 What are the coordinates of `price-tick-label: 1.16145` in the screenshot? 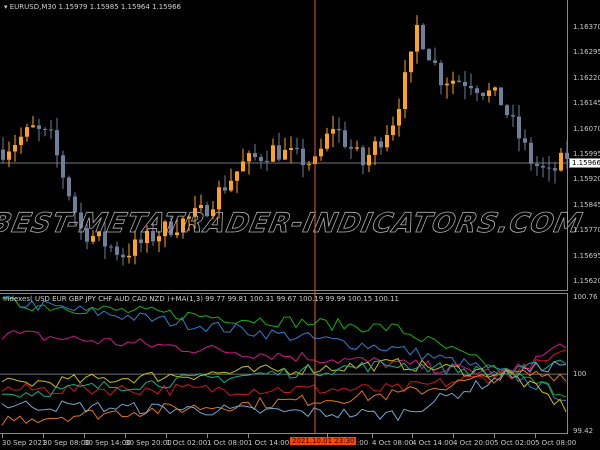 It's located at (586, 103).